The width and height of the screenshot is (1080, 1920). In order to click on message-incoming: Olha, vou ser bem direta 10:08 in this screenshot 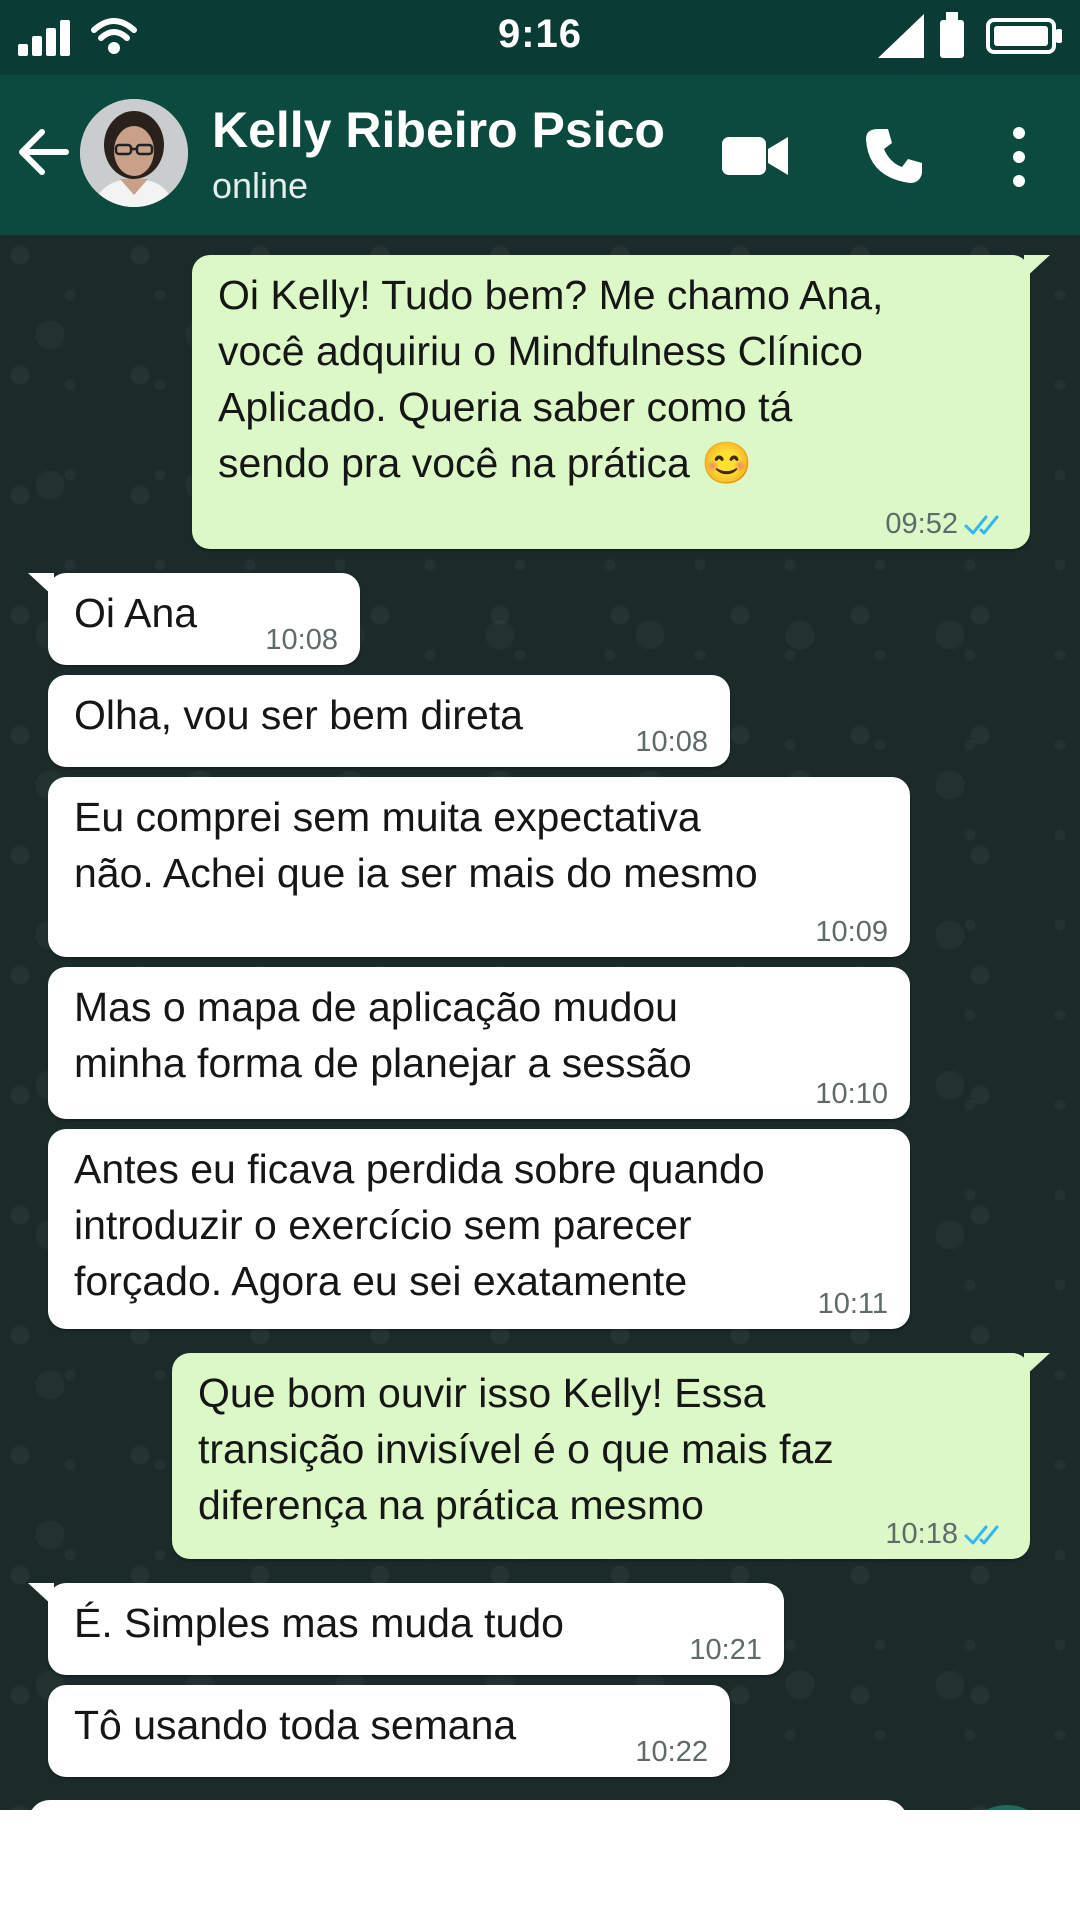, I will do `click(389, 721)`.